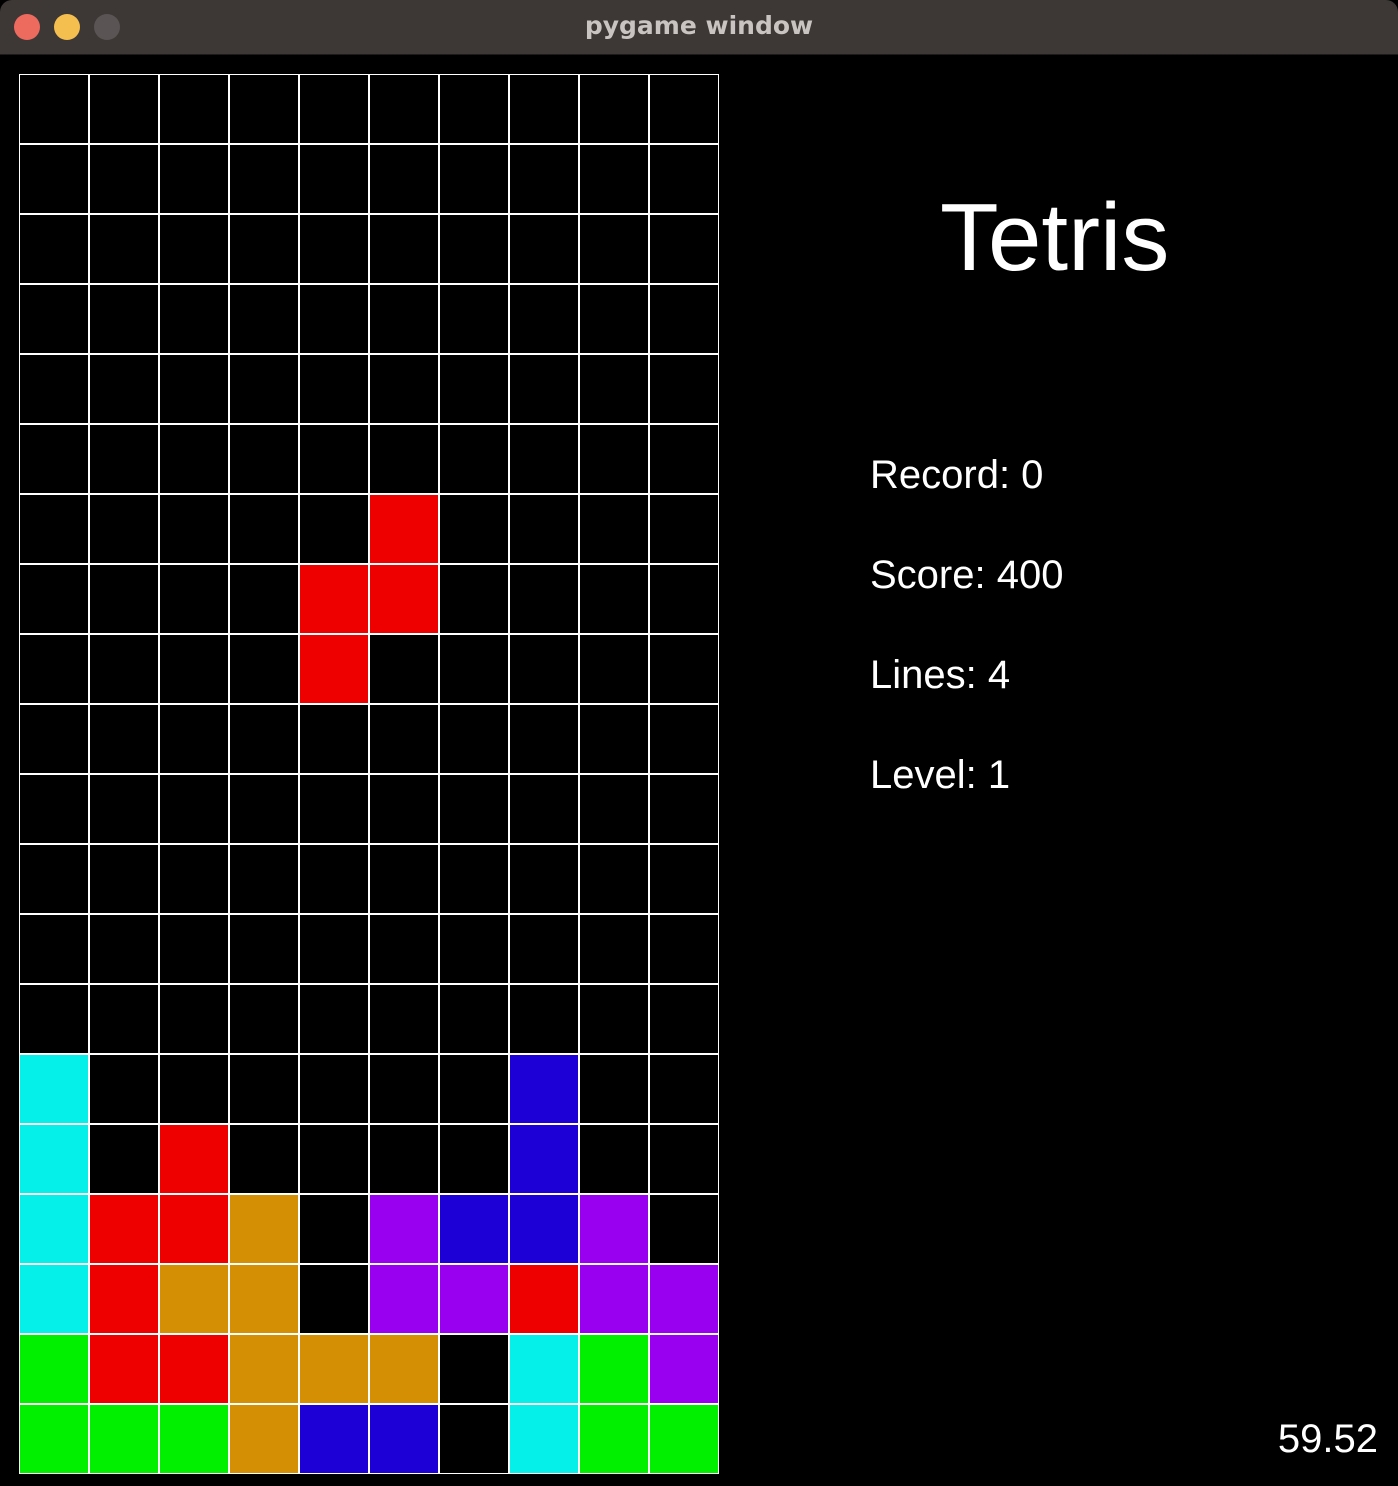 This screenshot has height=1486, width=1398. What do you see at coordinates (1327, 1439) in the screenshot?
I see `fps-counter: 59.52` at bounding box center [1327, 1439].